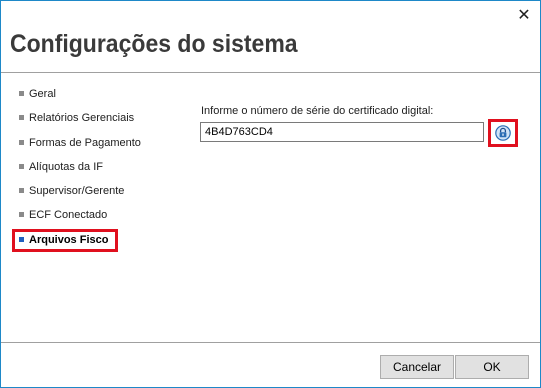 This screenshot has width=541, height=388. I want to click on nav-item-label: Supervisor/Gerente, so click(77, 191).